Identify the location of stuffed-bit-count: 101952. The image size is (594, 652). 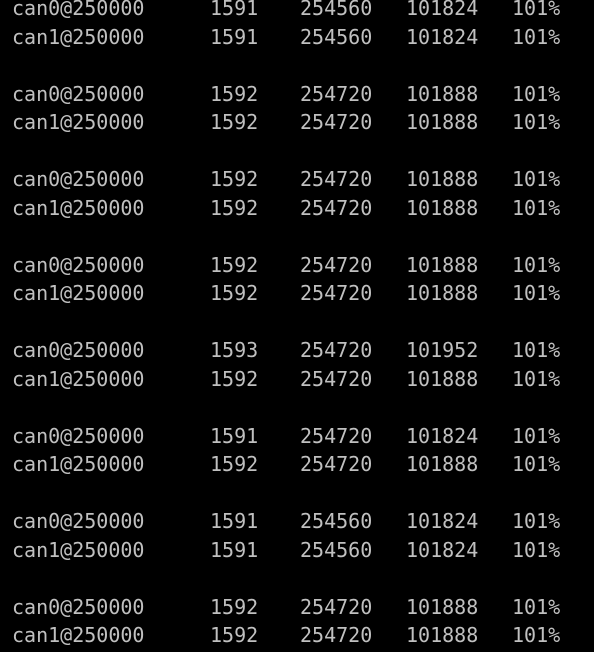
(442, 350).